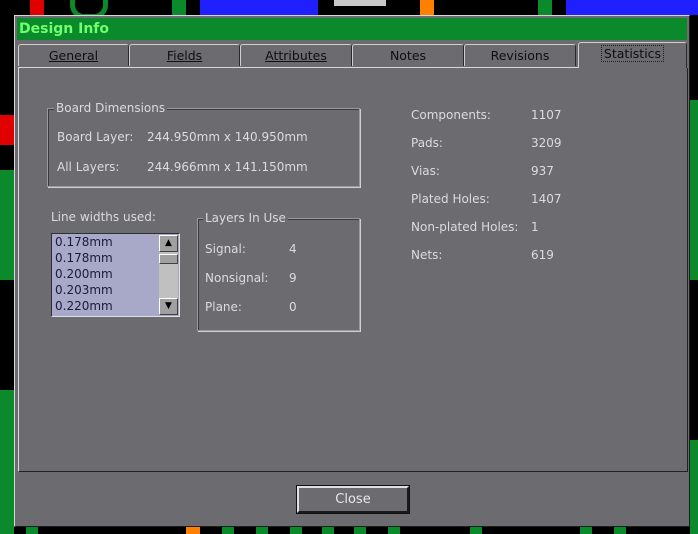 This screenshot has width=698, height=534. I want to click on board-layer-label: Board Layer:, so click(95, 137).